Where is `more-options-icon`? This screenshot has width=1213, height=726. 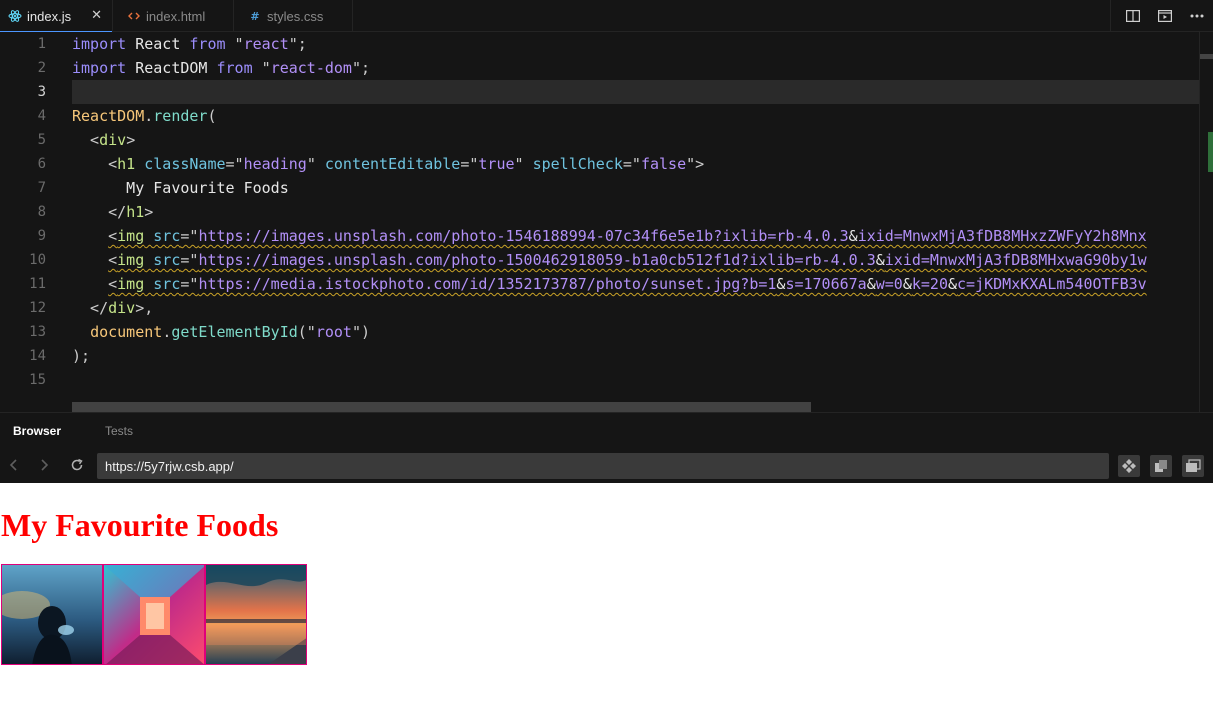 more-options-icon is located at coordinates (1197, 16).